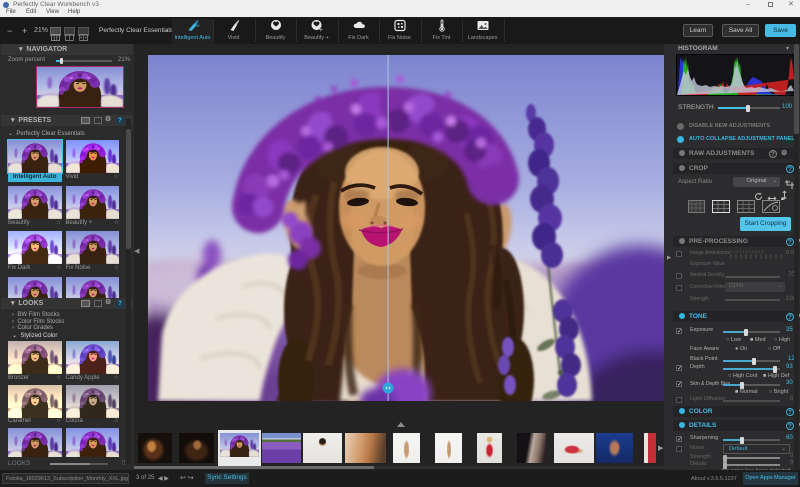 This screenshot has height=487, width=800. What do you see at coordinates (747, 252) in the screenshot?
I see `svg-text: 54321012345` at bounding box center [747, 252].